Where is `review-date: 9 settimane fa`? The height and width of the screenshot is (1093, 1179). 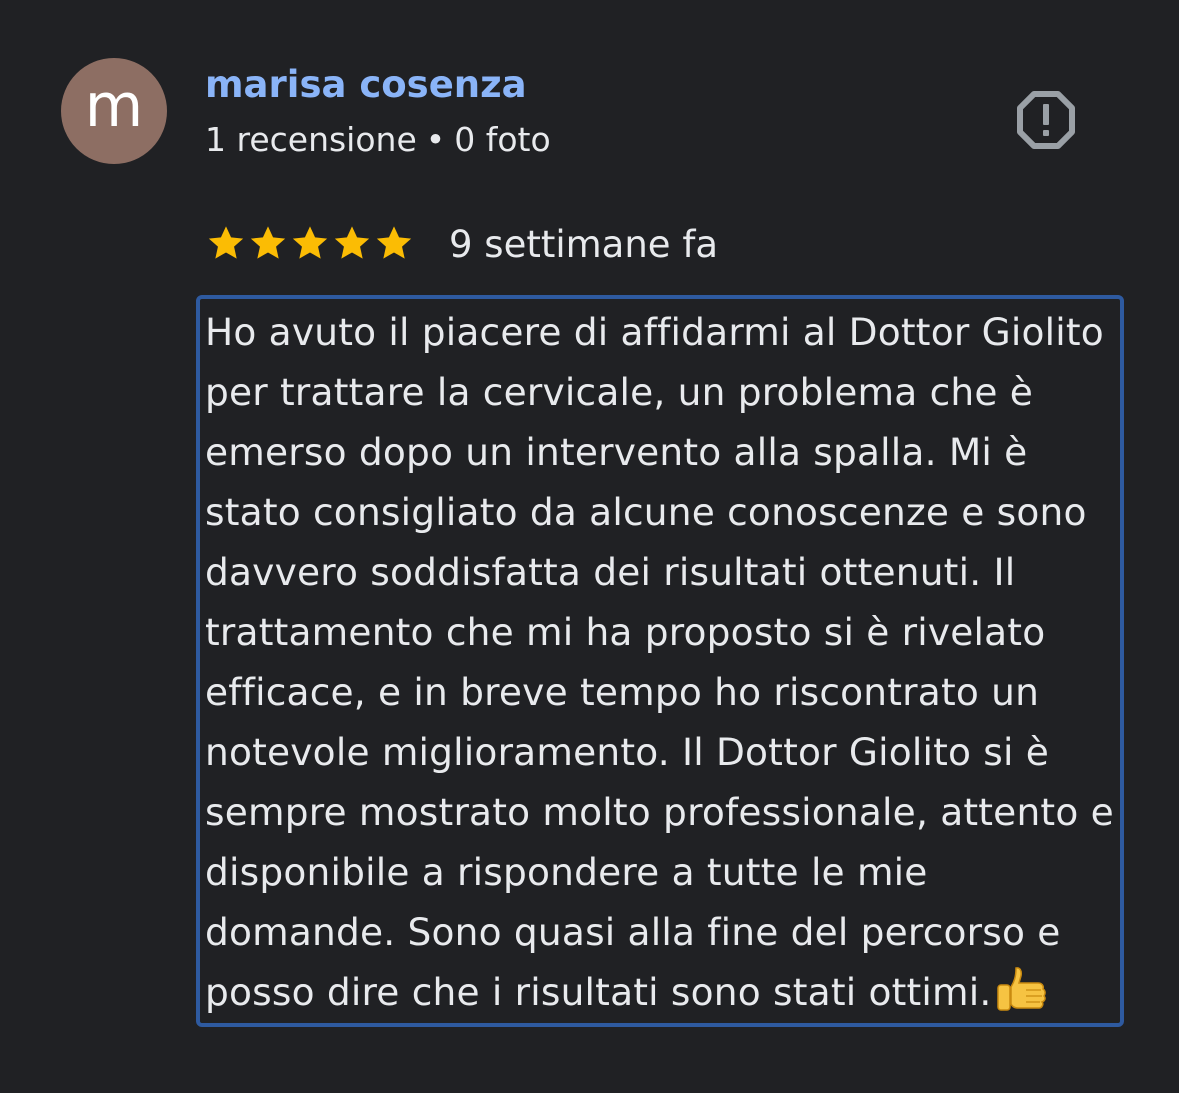 review-date: 9 settimane fa is located at coordinates (584, 244).